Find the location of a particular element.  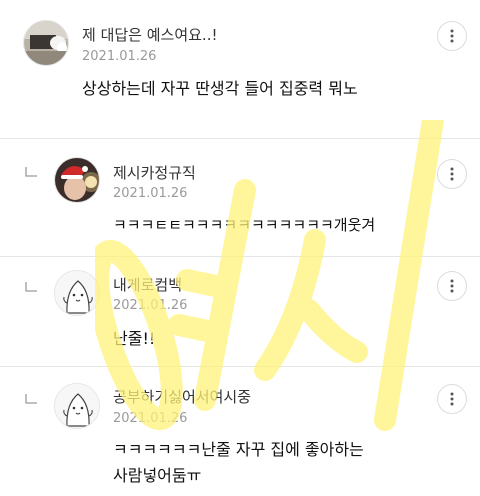

commenter-name: 공부하기싫어서여시중 is located at coordinates (182, 396).